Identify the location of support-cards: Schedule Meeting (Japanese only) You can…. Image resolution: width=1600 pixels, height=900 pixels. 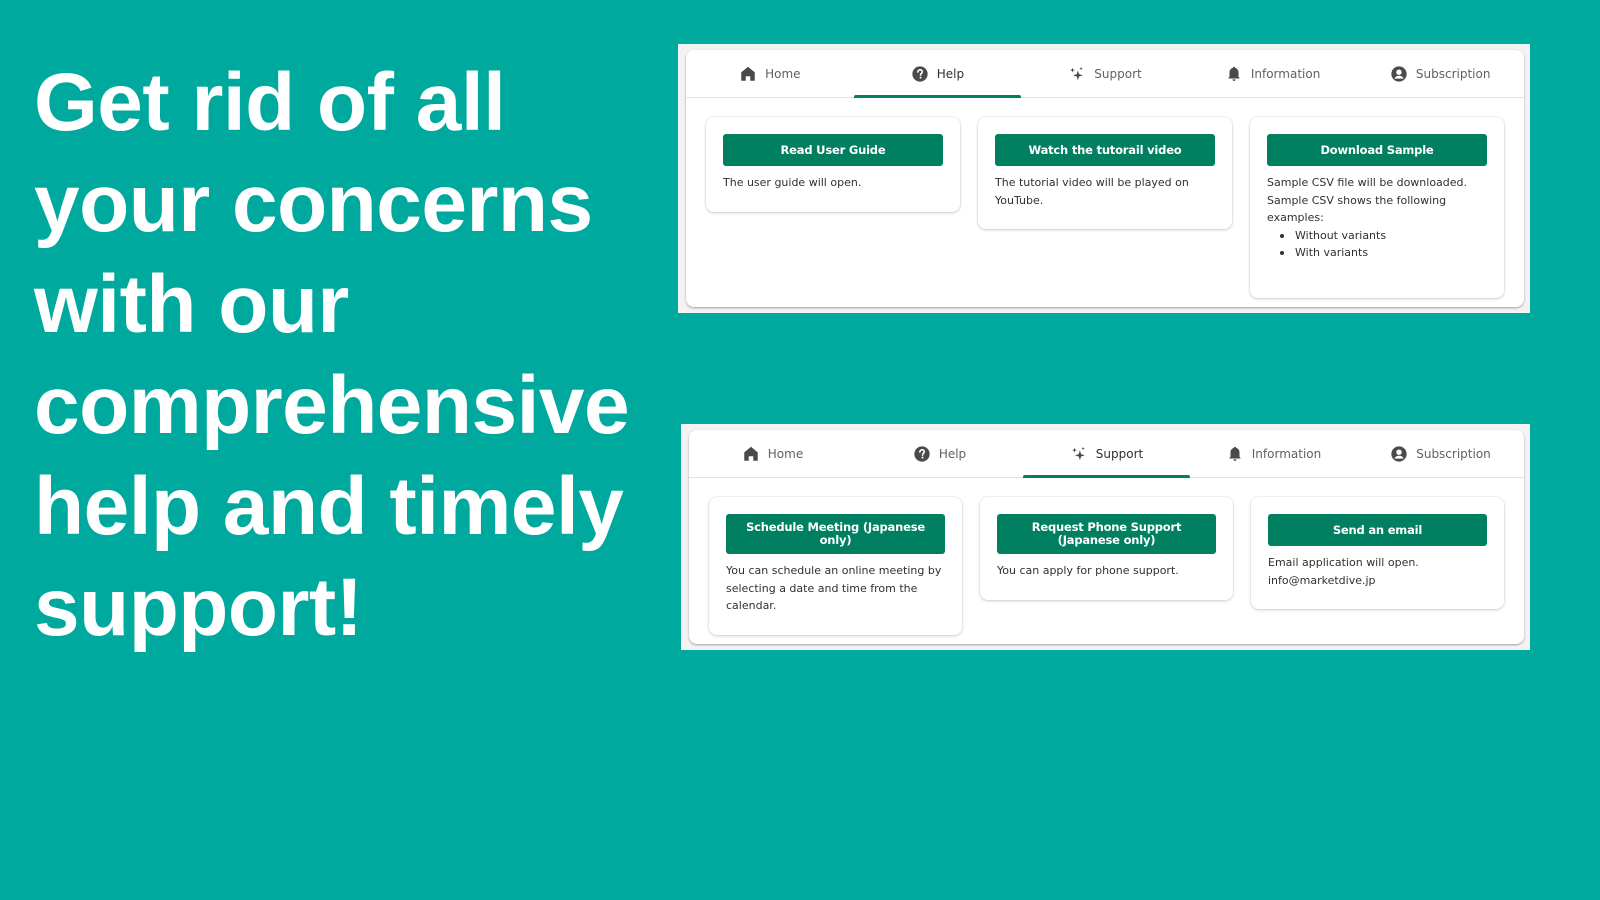
(1106, 556).